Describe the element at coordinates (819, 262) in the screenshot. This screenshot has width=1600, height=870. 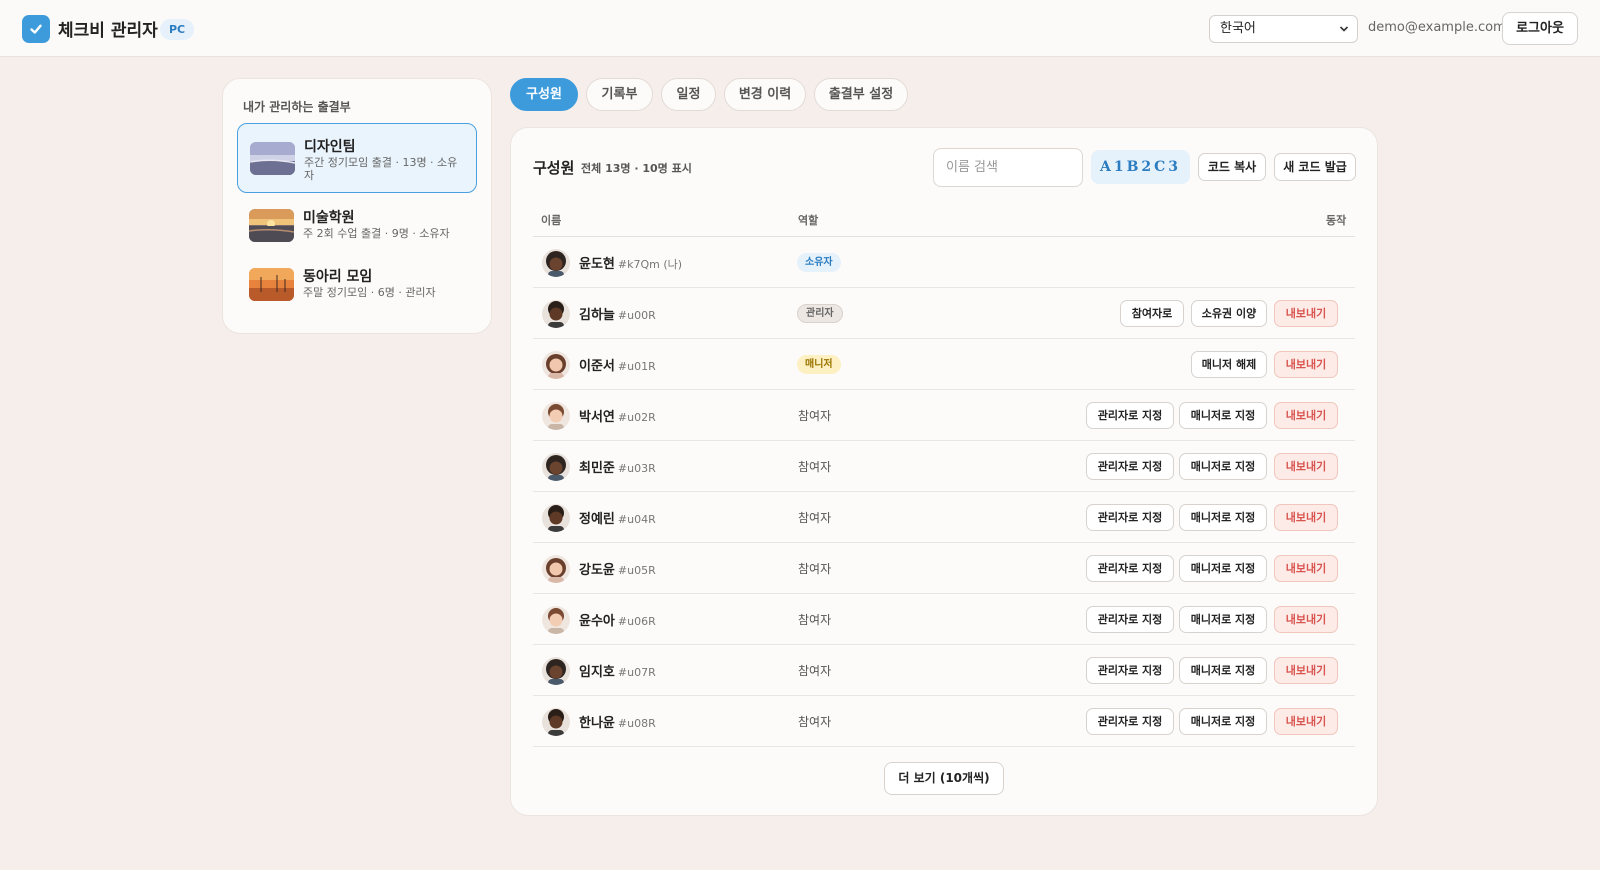
I see `role-badge-owner: 소유자` at that location.